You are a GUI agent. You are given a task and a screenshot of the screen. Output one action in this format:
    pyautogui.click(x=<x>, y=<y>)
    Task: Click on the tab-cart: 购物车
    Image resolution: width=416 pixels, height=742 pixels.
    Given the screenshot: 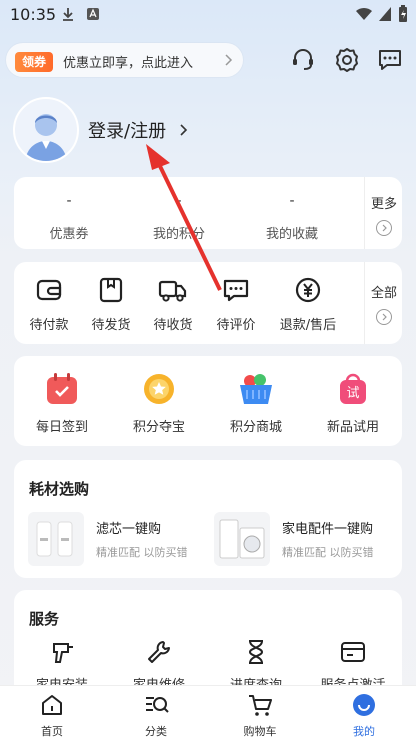 What is the action you would take?
    pyautogui.click(x=260, y=715)
    